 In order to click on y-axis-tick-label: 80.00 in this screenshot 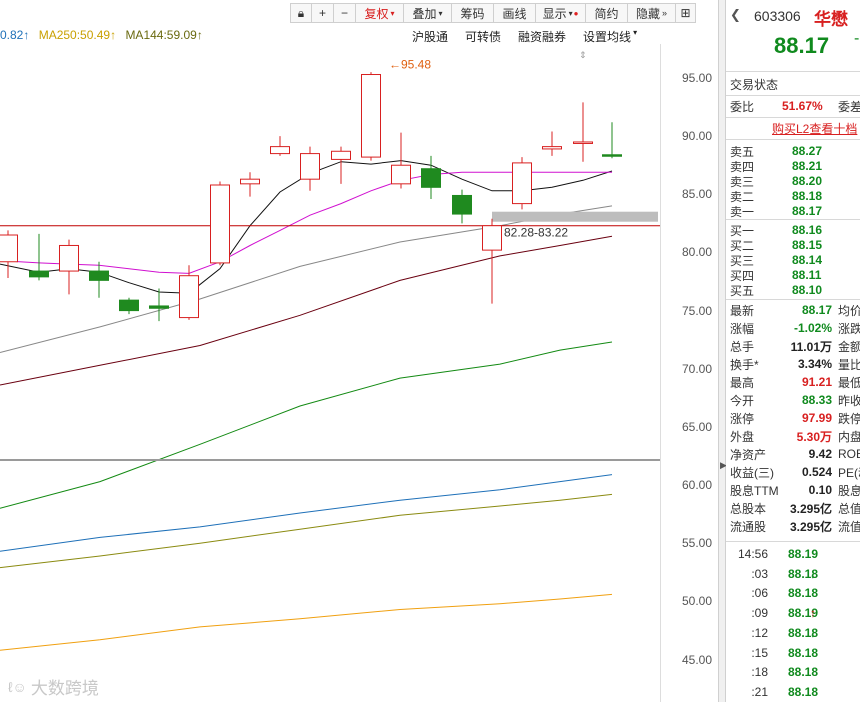, I will do `click(696, 252)`.